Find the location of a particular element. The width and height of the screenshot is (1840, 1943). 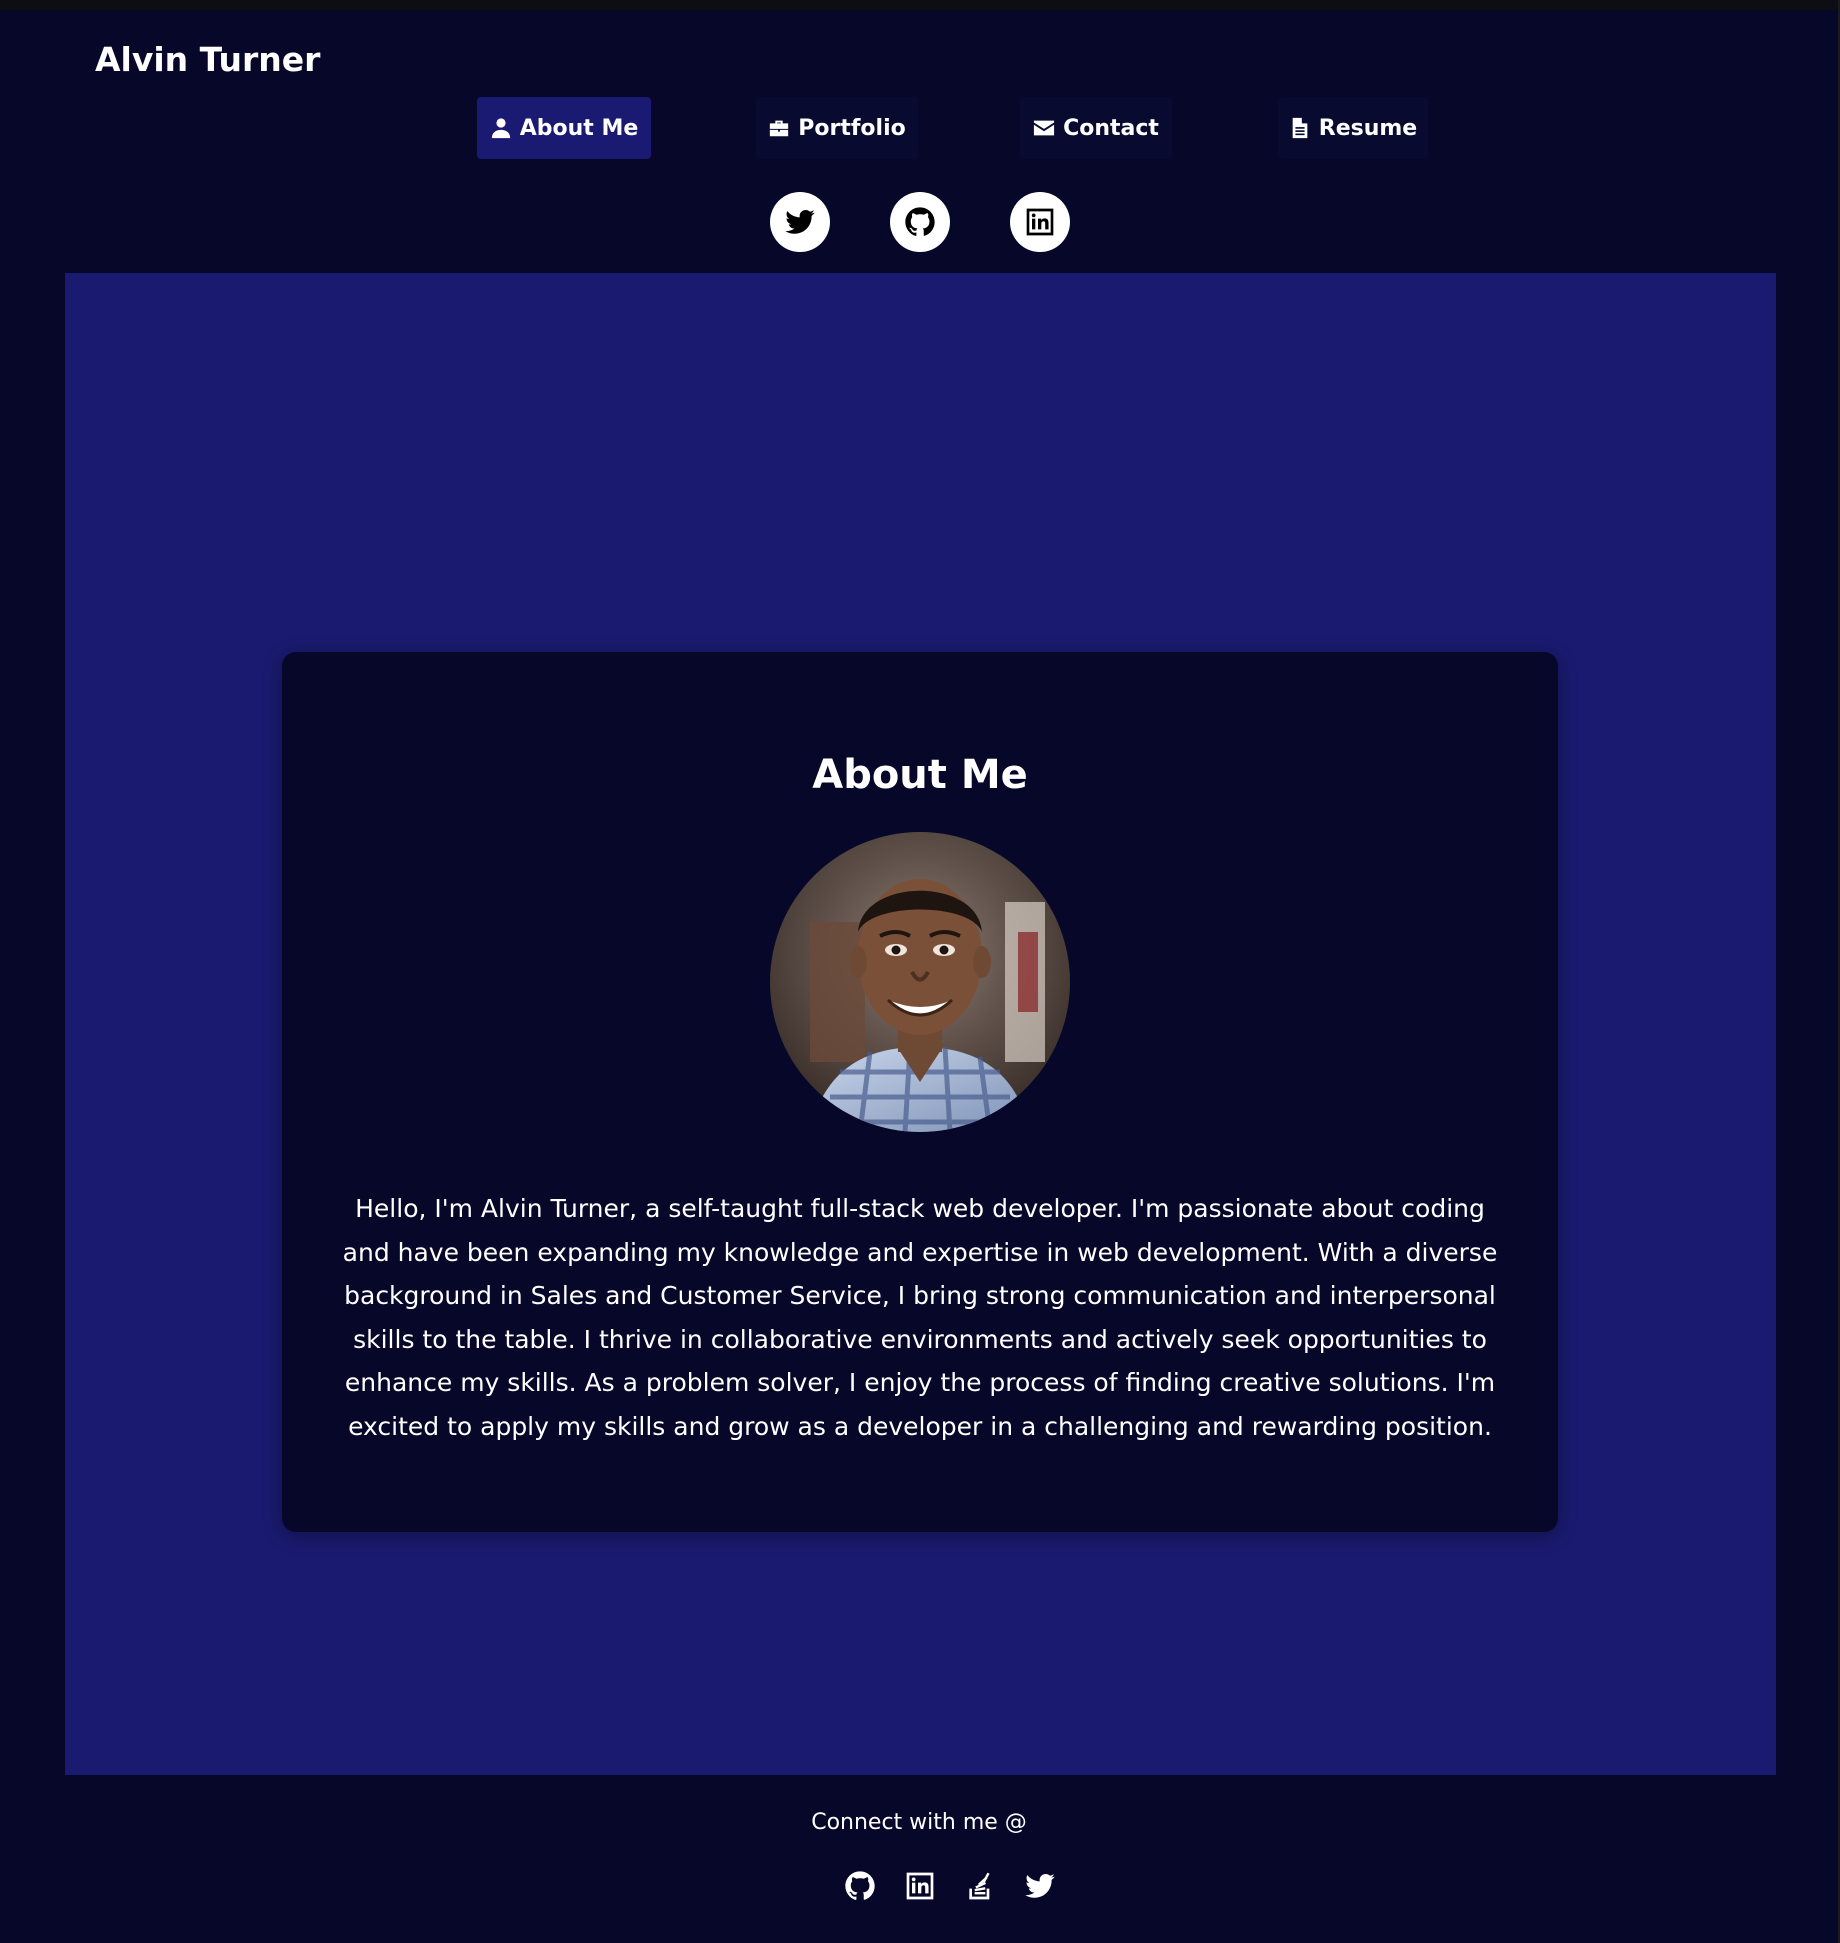

nav-portfolio: Portfolio is located at coordinates (837, 128).